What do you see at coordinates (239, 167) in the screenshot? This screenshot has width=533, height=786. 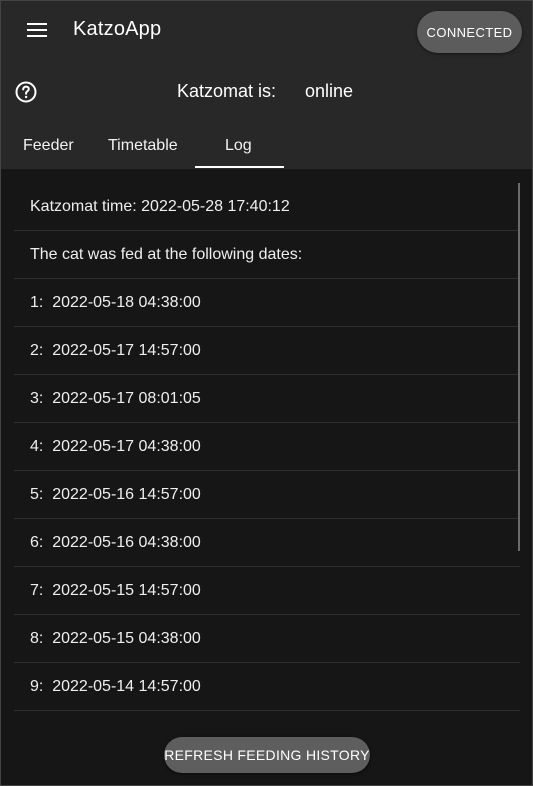 I see `active-tab-indicator` at bounding box center [239, 167].